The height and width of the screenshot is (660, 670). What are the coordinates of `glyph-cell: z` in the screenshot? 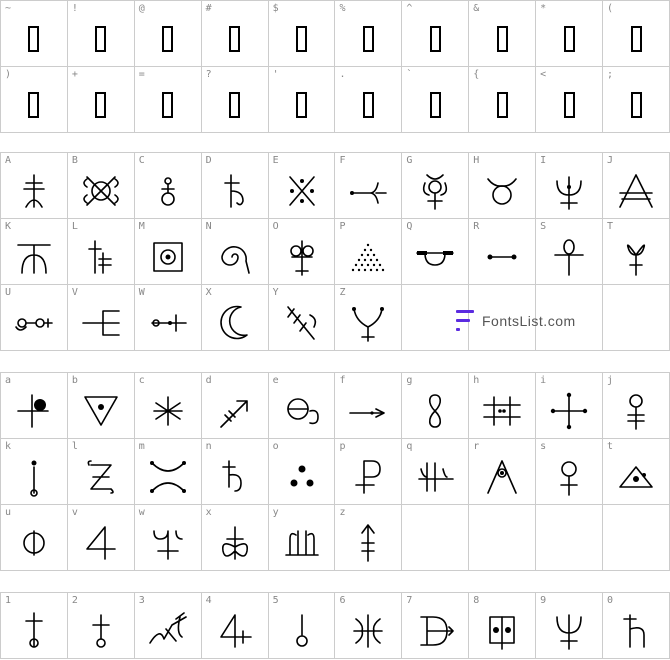 It's located at (368, 537).